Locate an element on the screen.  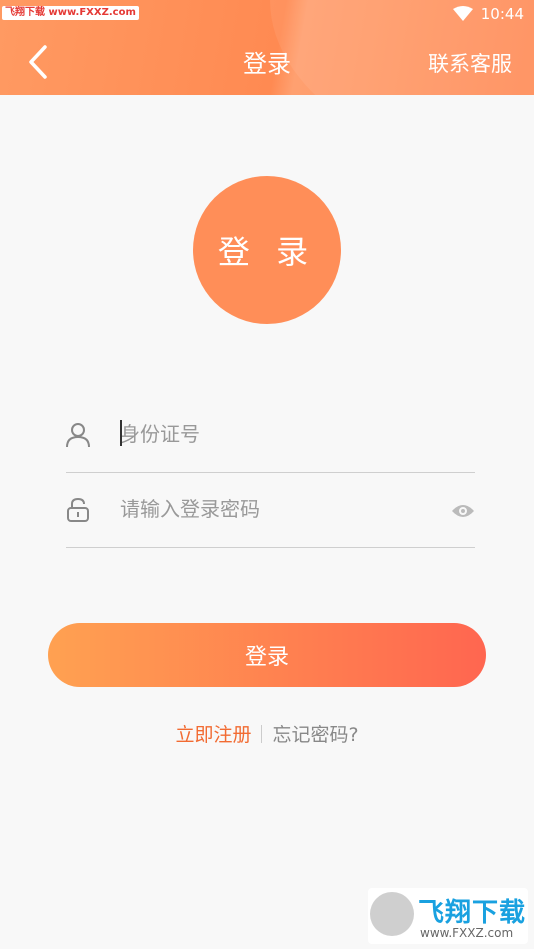
navbar: 登录 联系客服 is located at coordinates (267, 62).